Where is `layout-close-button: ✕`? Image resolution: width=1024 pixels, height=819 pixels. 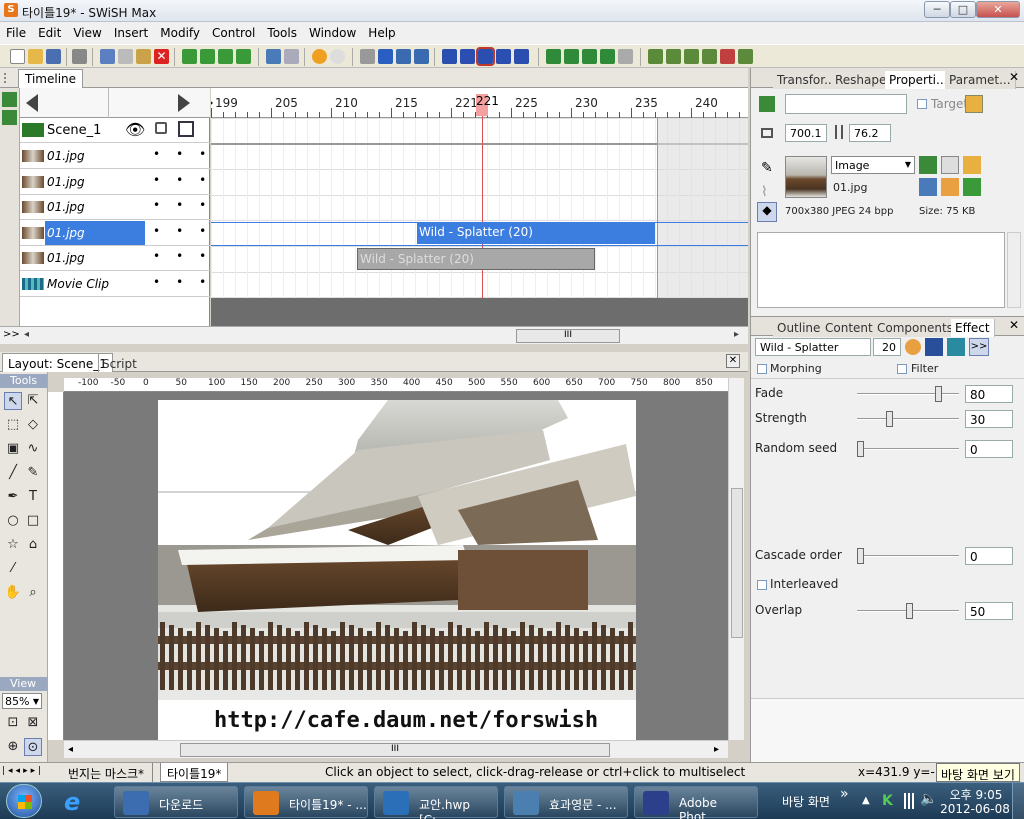 layout-close-button: ✕ is located at coordinates (733, 361).